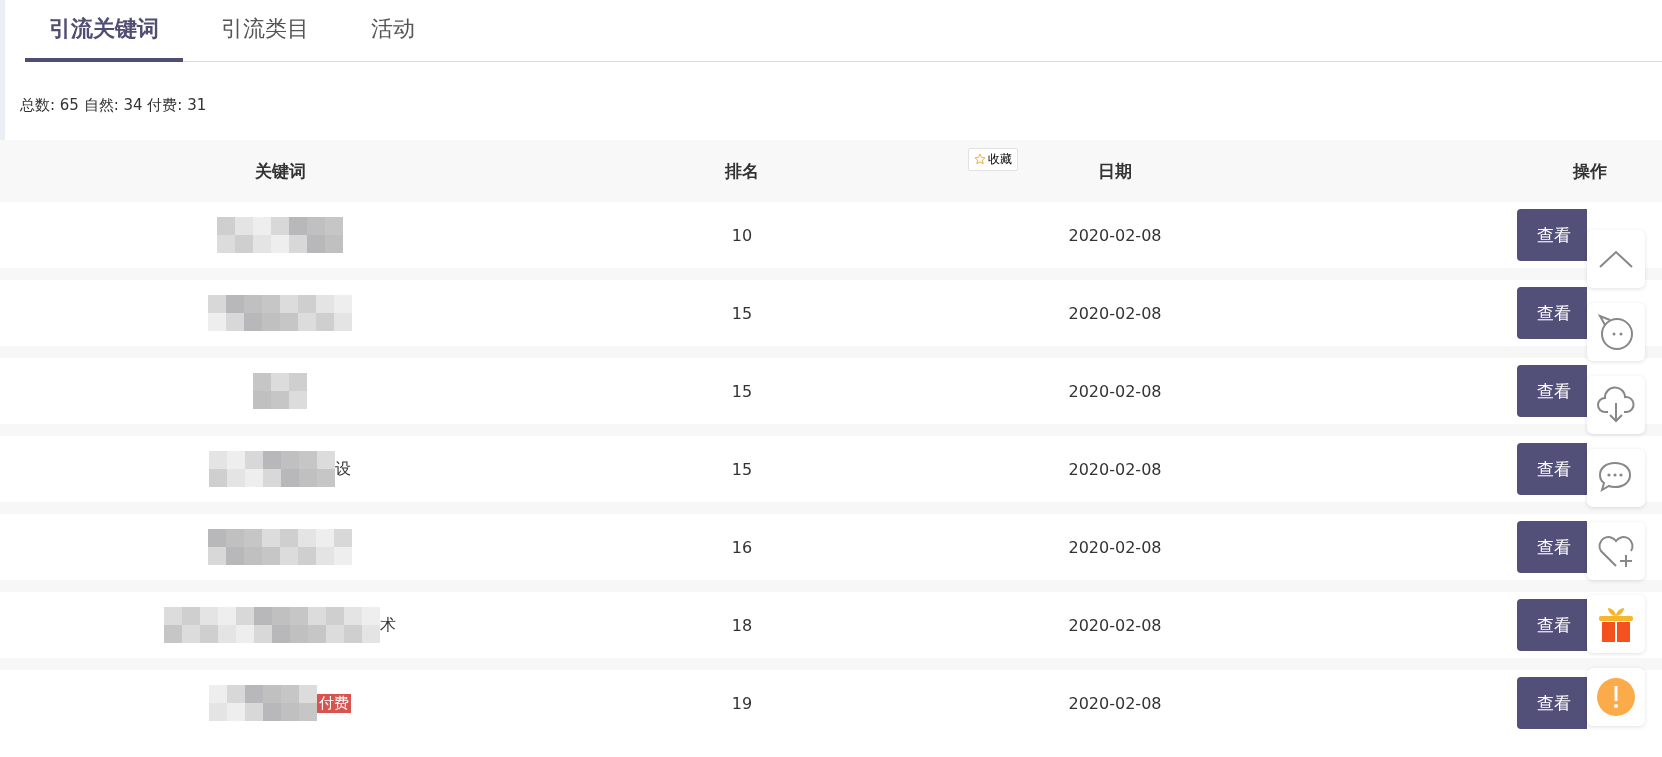 This screenshot has height=757, width=1662. I want to click on tab: 活动, so click(393, 31).